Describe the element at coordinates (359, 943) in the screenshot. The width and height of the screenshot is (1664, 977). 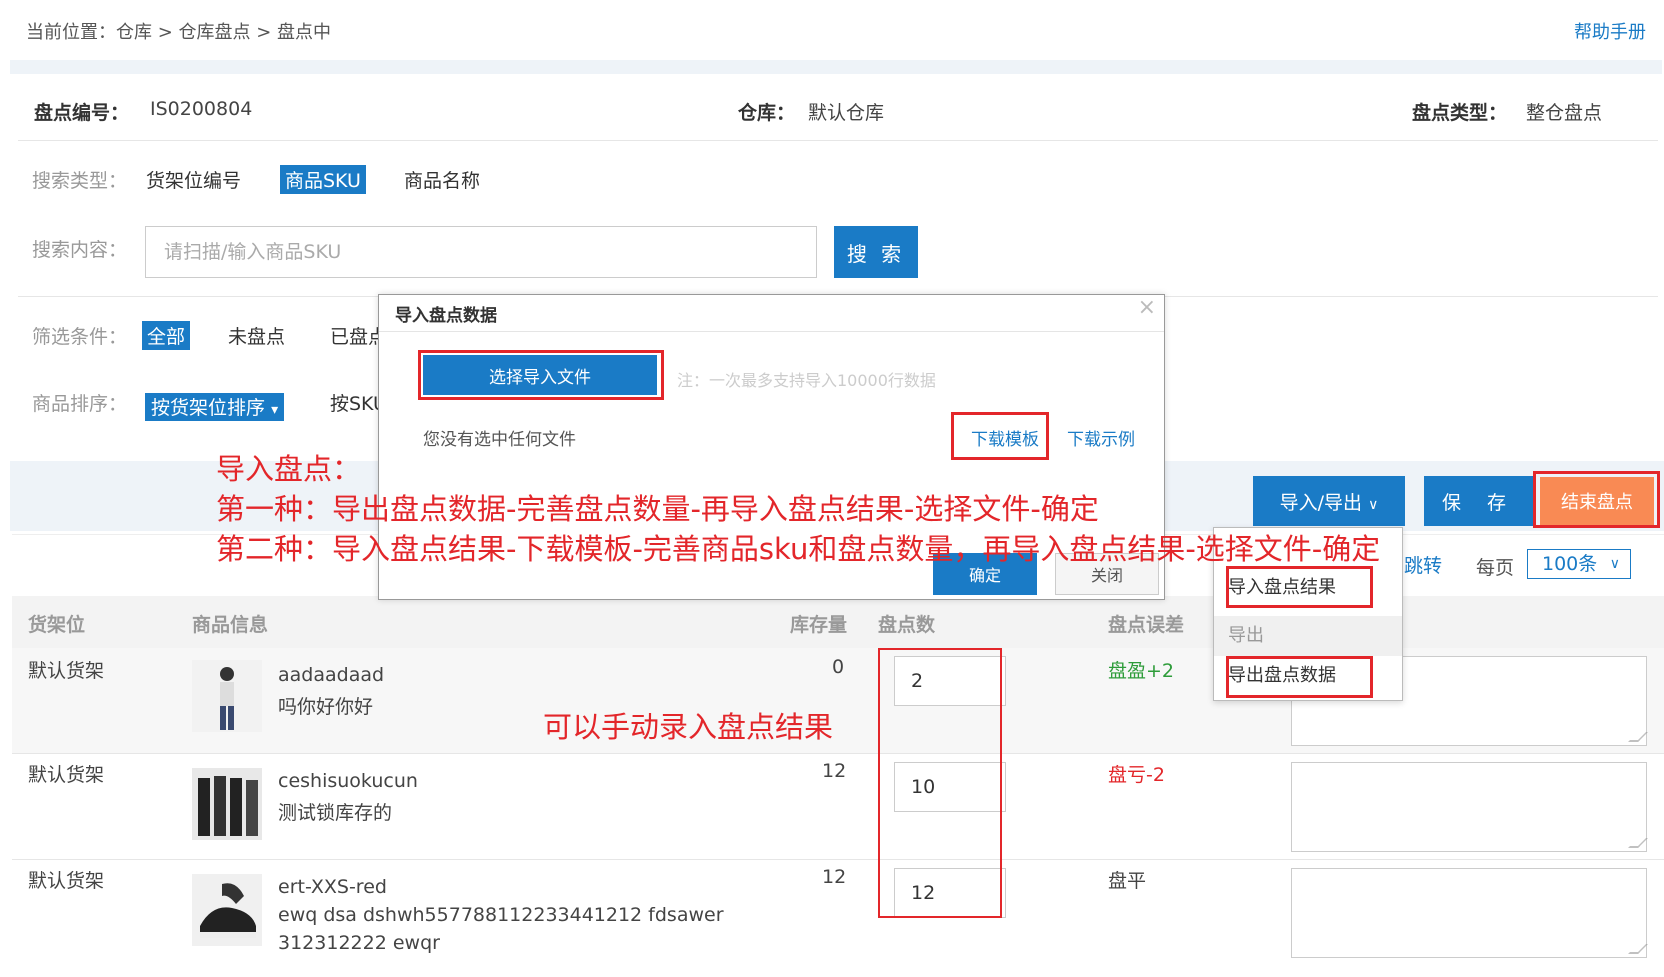
I see `product-name-cont: 312312222 ewqr` at that location.